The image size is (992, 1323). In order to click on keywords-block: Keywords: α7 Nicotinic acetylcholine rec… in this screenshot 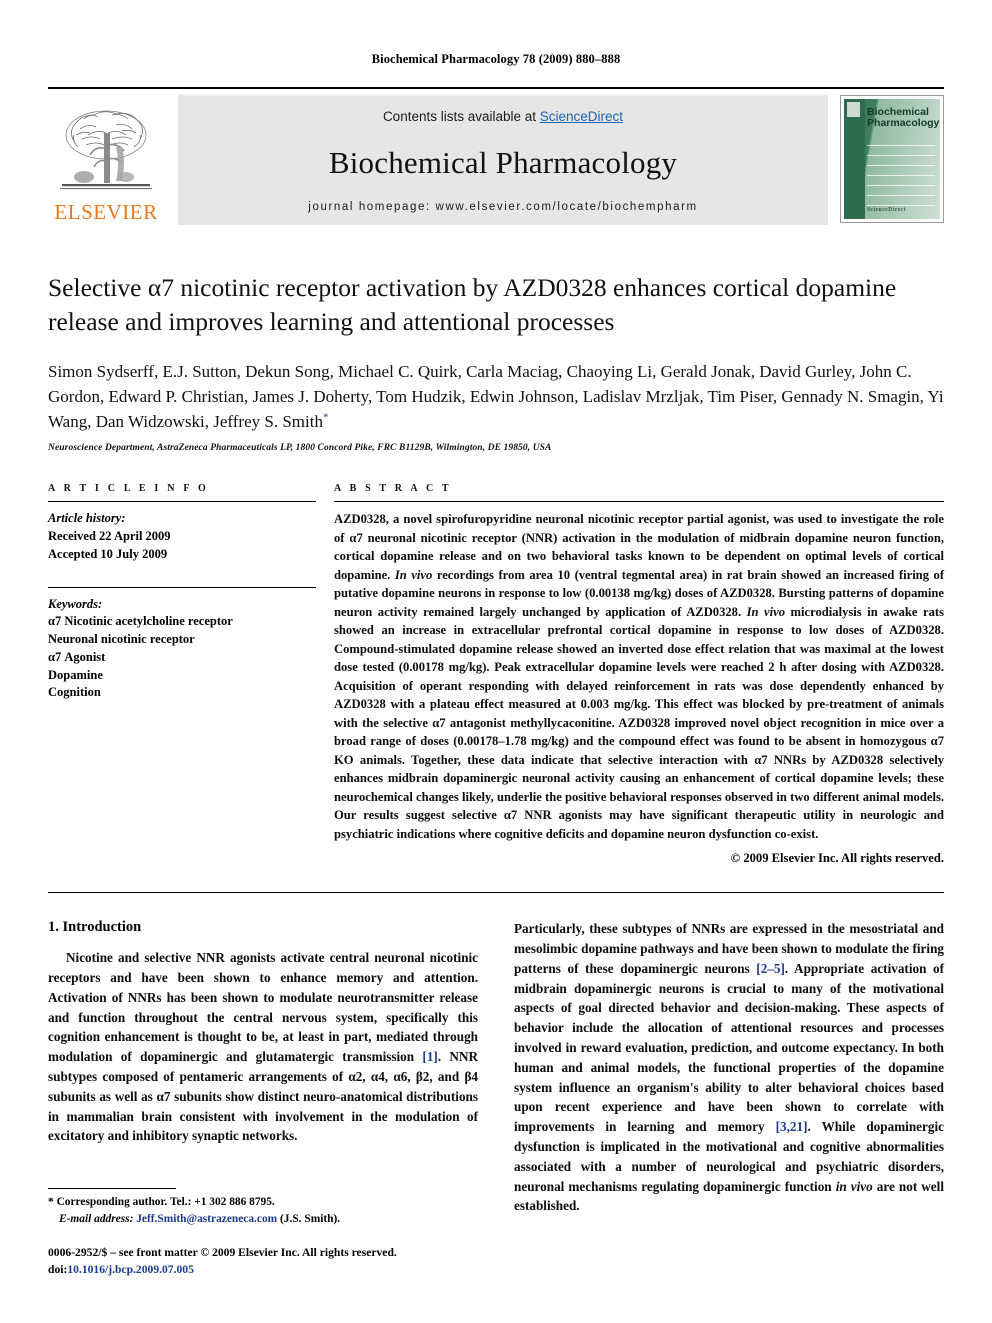, I will do `click(182, 649)`.